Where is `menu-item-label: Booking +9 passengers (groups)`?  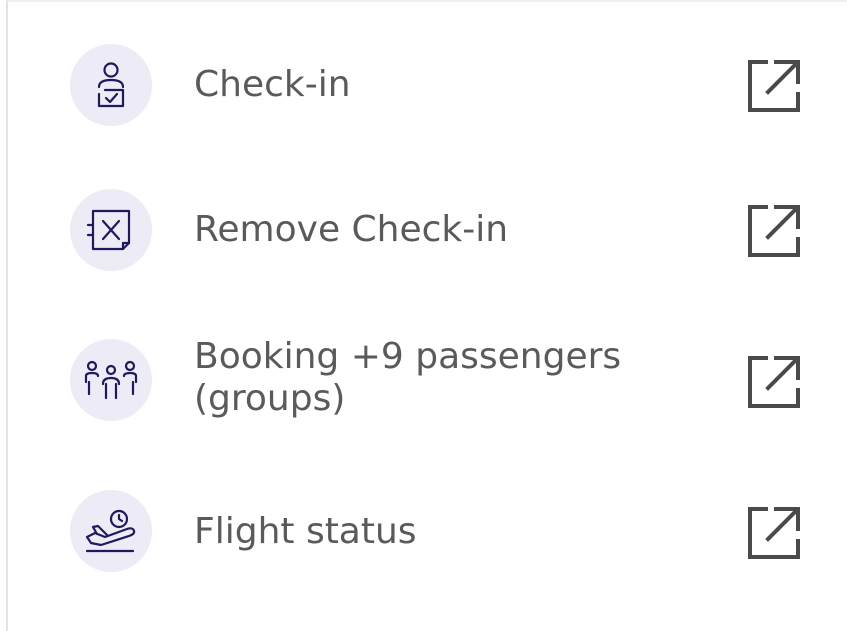 menu-item-label: Booking +9 passengers (groups) is located at coordinates (408, 377).